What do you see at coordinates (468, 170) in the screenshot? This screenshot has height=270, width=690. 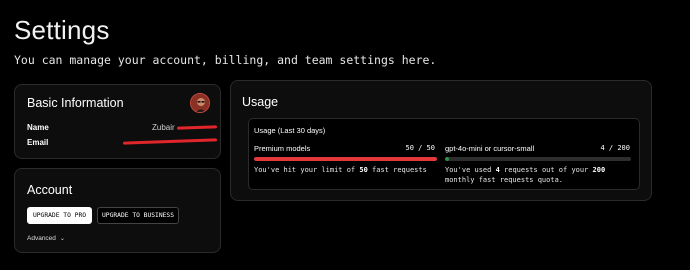 I see `small-note-prefix: You've used` at bounding box center [468, 170].